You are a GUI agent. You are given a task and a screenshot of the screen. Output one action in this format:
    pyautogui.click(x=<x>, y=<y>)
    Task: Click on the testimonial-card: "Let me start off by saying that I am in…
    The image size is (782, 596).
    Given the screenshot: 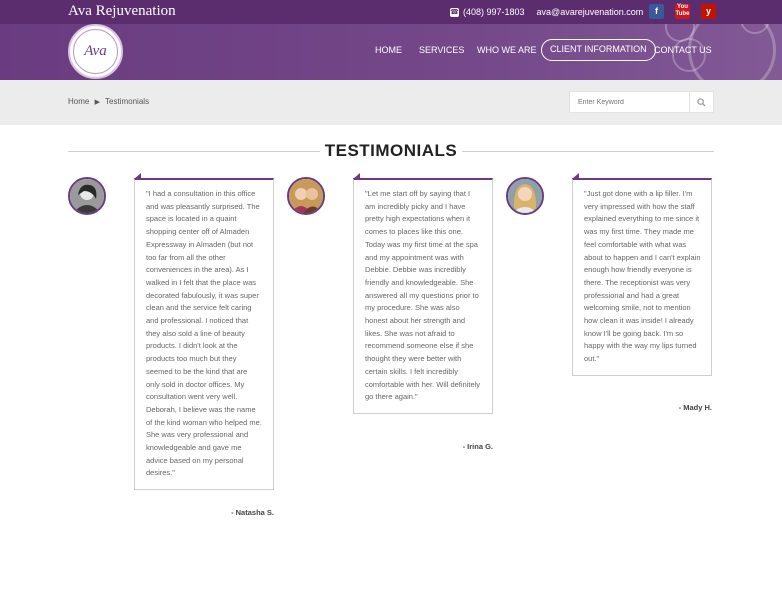 What is the action you would take?
    pyautogui.click(x=423, y=293)
    